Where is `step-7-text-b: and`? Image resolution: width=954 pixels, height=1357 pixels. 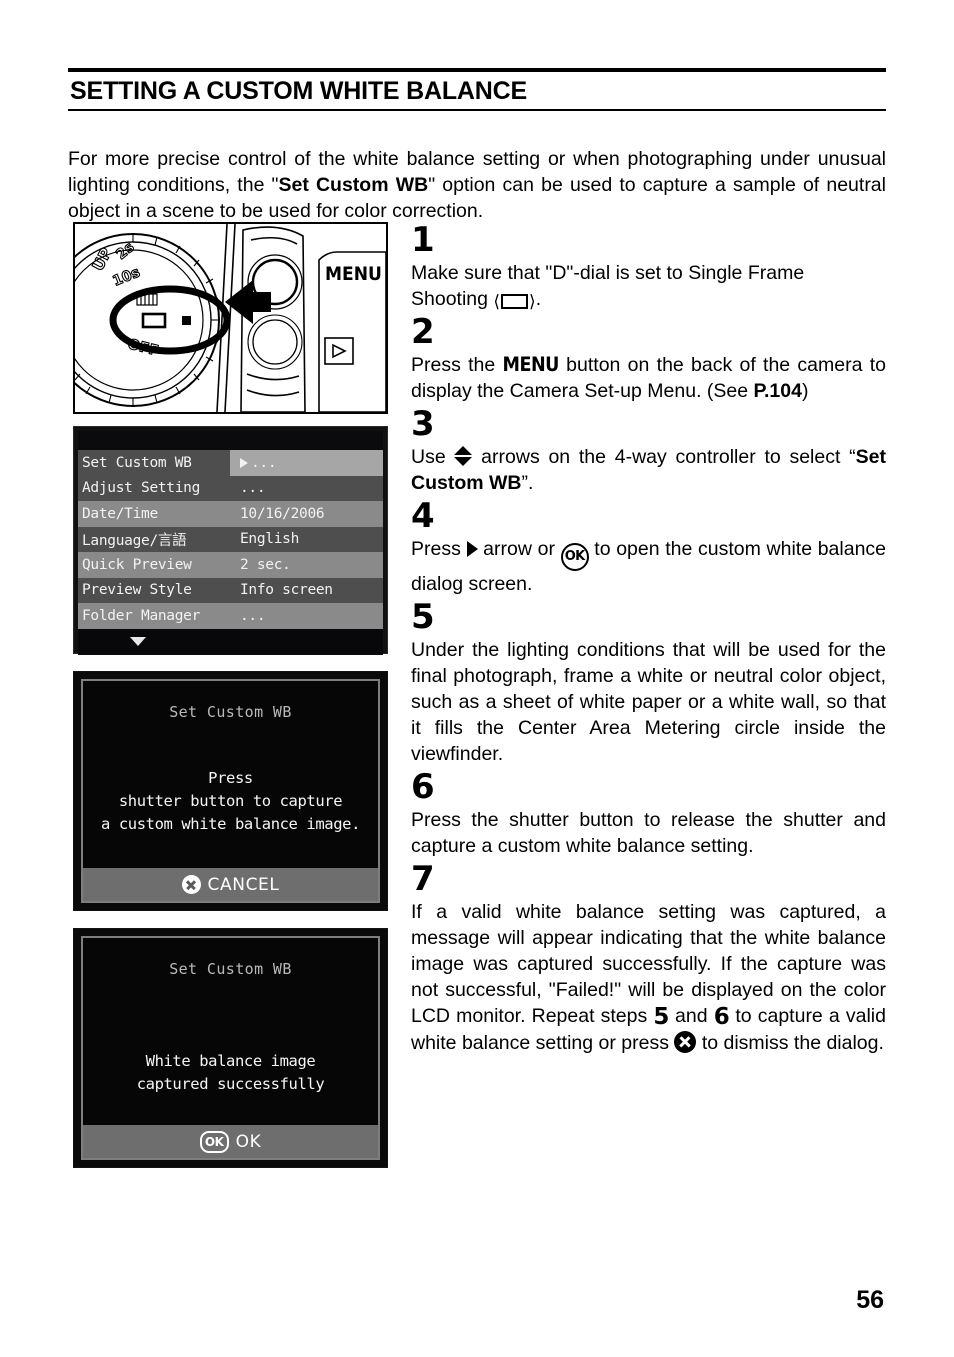 step-7-text-b: and is located at coordinates (691, 1015).